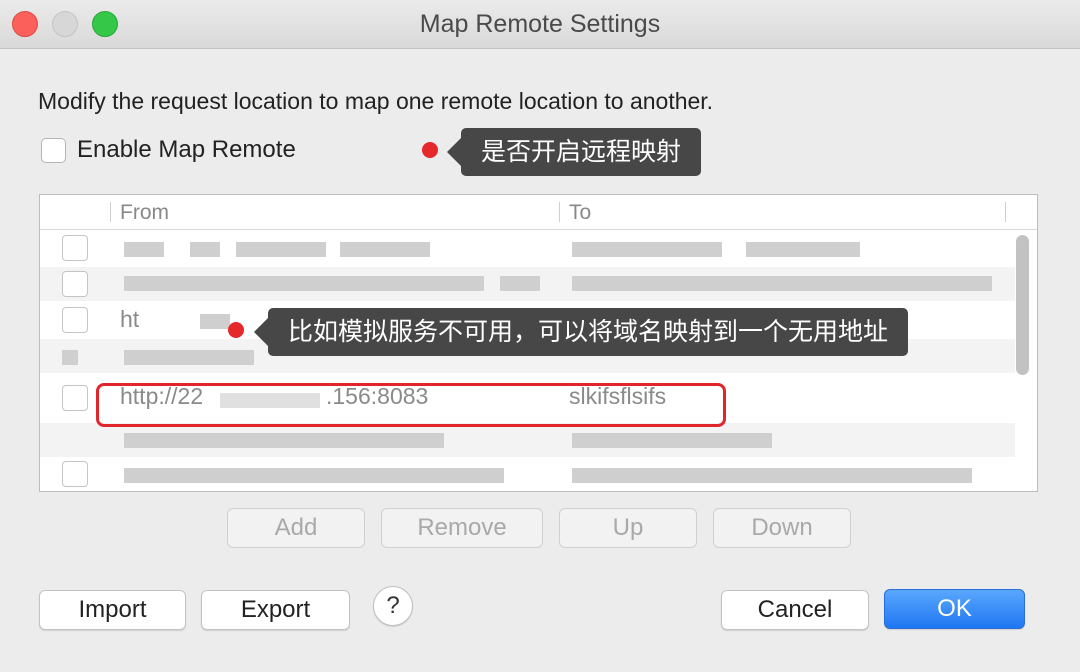 This screenshot has width=1080, height=672. What do you see at coordinates (795, 610) in the screenshot?
I see `cancel-button: Cancel` at bounding box center [795, 610].